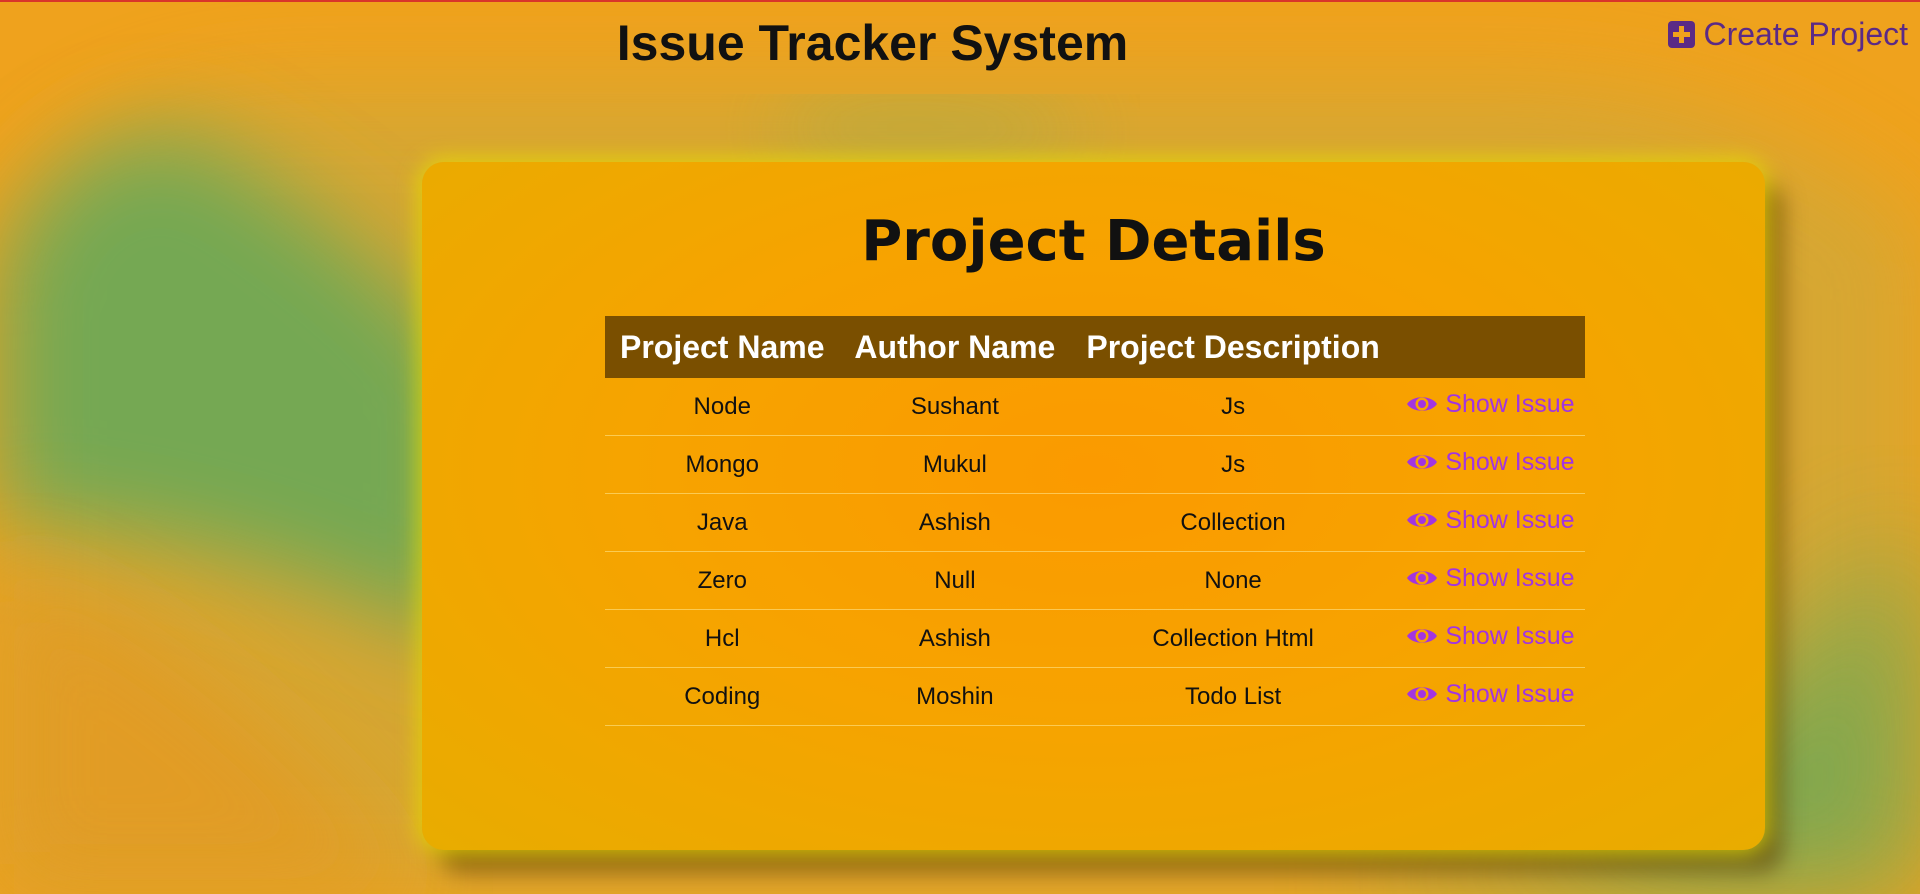  I want to click on cell-author-name: Sushant, so click(955, 407).